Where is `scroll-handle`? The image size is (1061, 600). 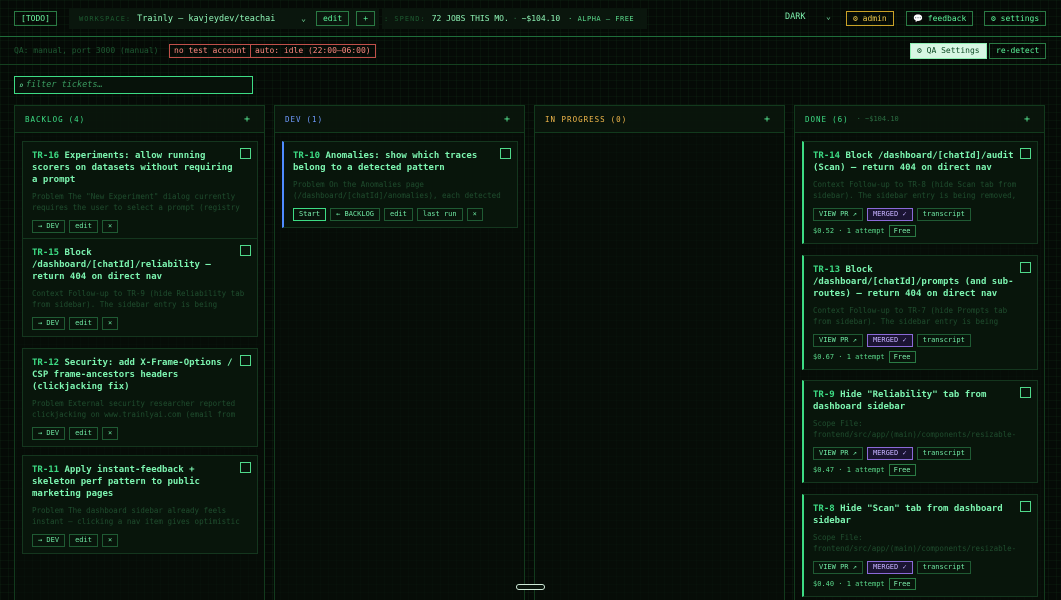 scroll-handle is located at coordinates (530, 587).